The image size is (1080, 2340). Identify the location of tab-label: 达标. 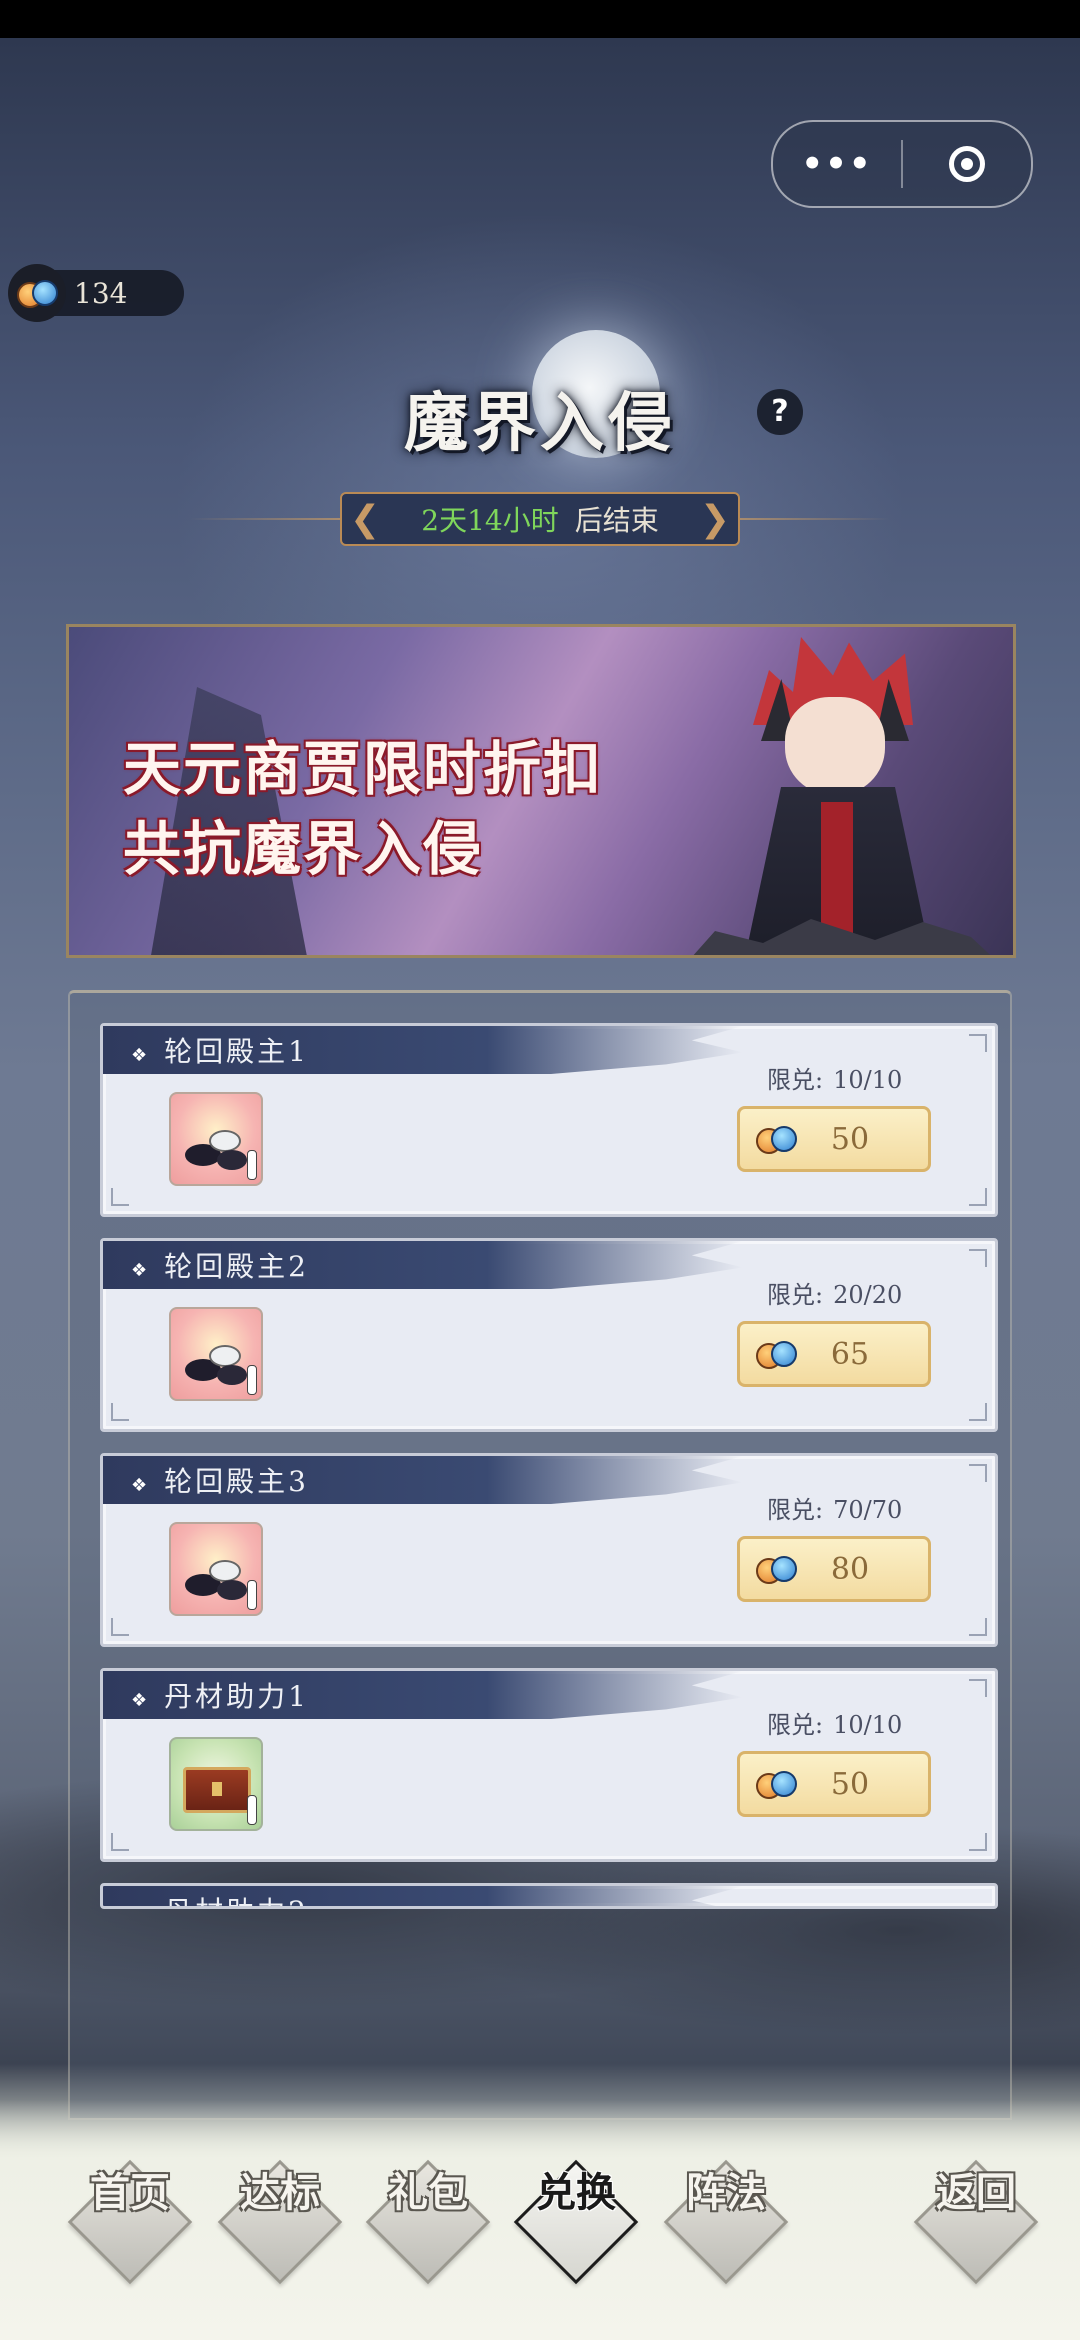
(280, 2192).